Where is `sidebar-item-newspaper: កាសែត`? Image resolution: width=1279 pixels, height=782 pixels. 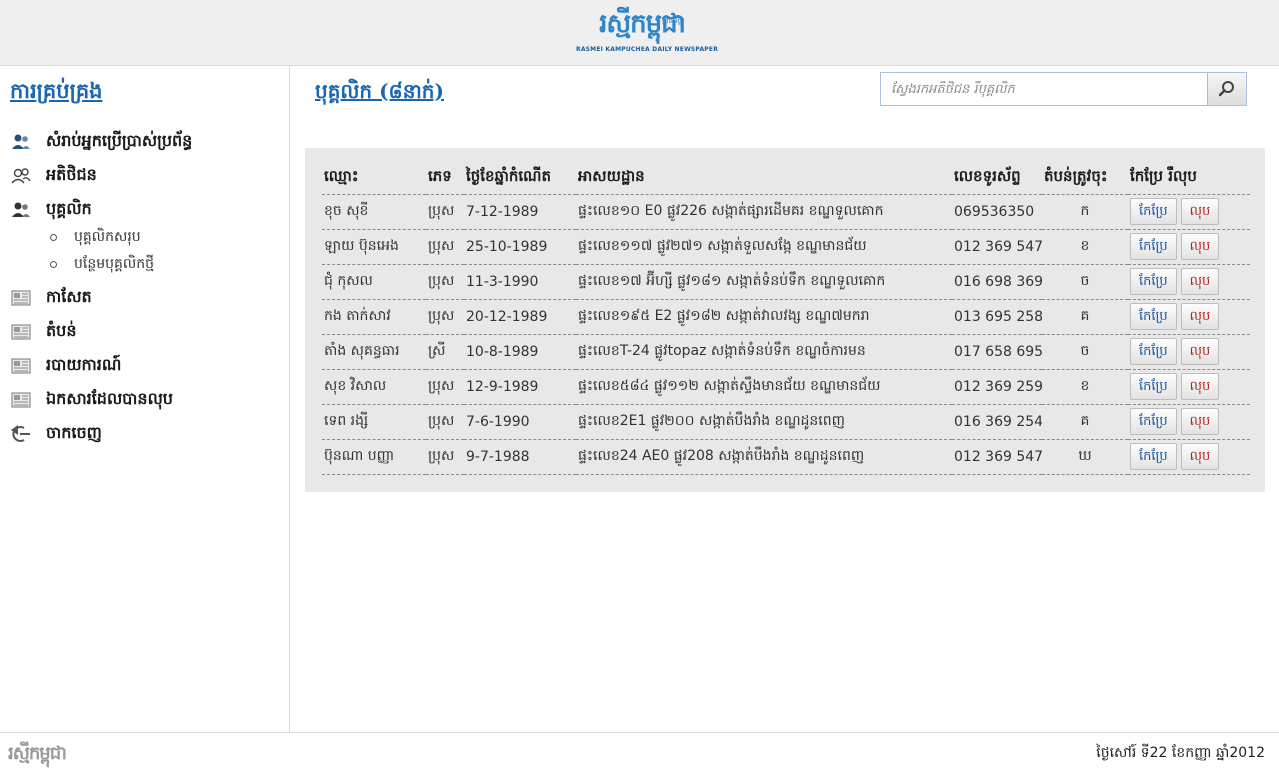
sidebar-item-newspaper: កាសែត is located at coordinates (51, 298).